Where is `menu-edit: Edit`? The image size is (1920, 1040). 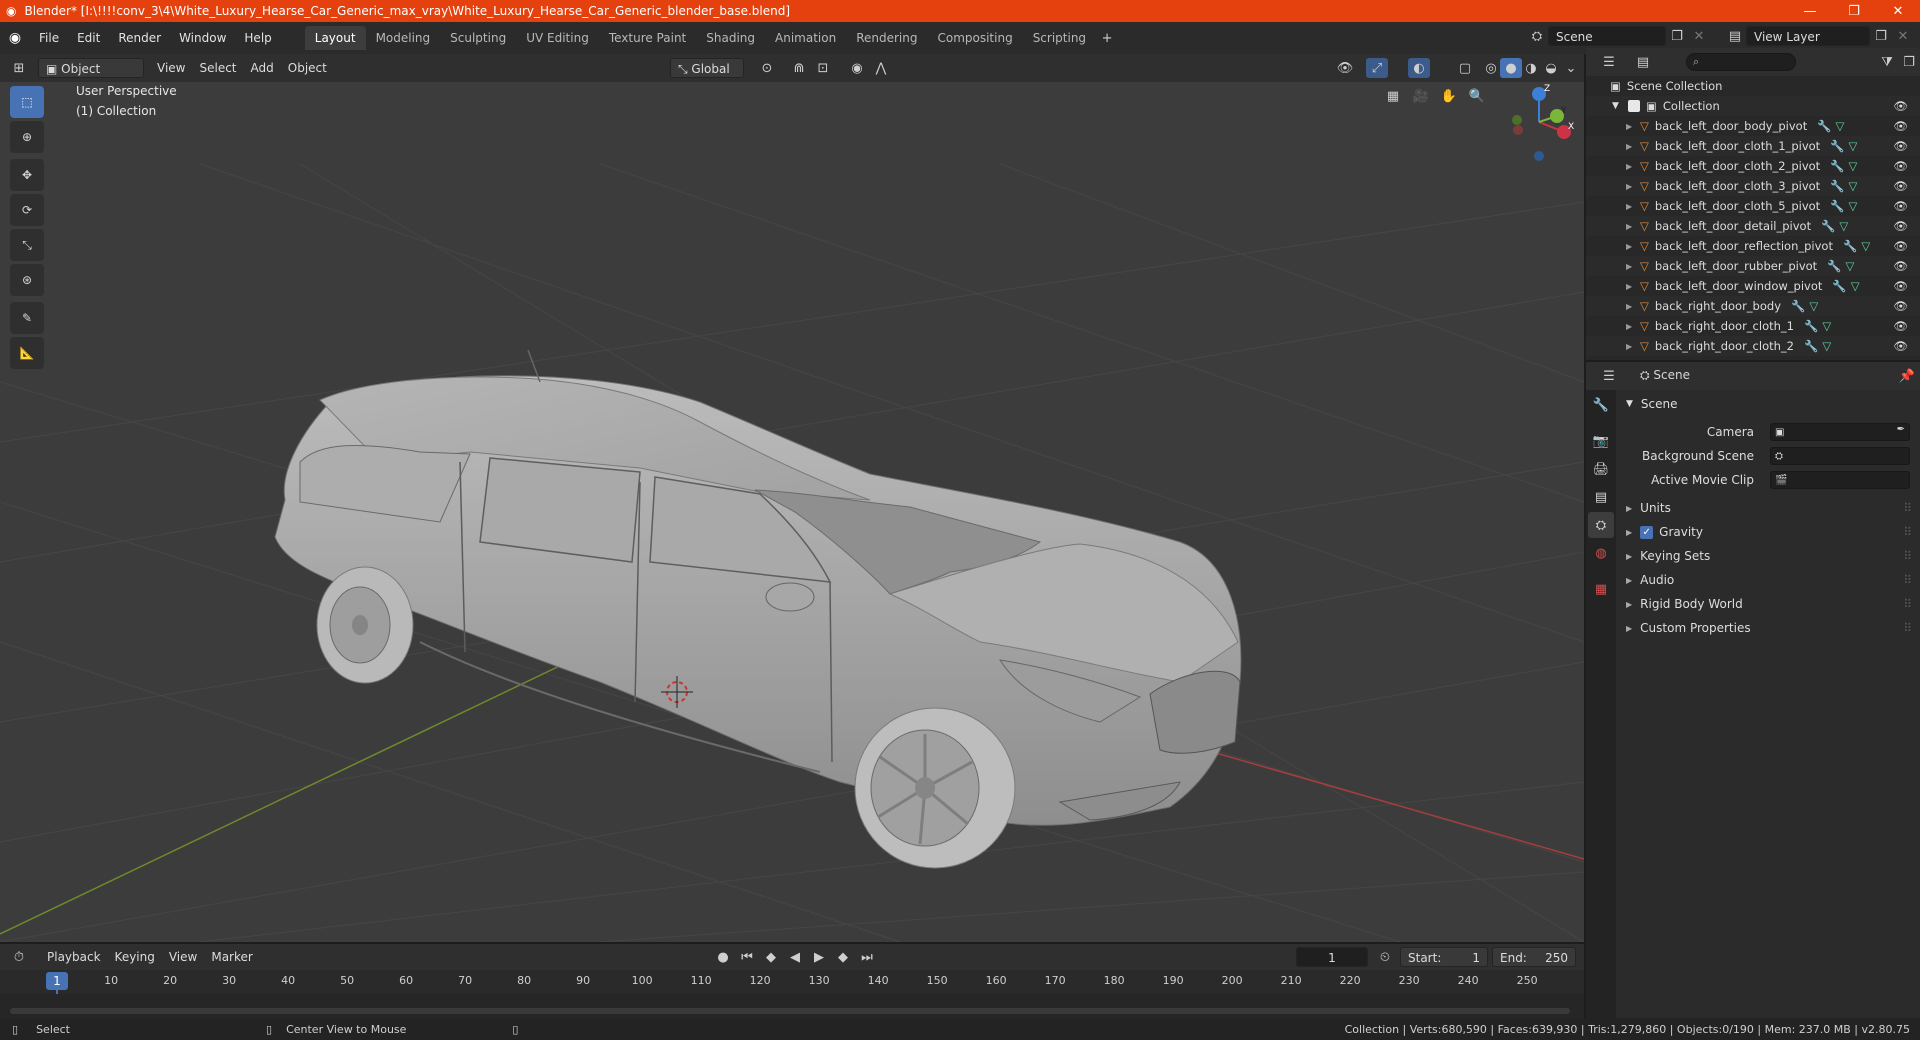 menu-edit: Edit is located at coordinates (88, 38).